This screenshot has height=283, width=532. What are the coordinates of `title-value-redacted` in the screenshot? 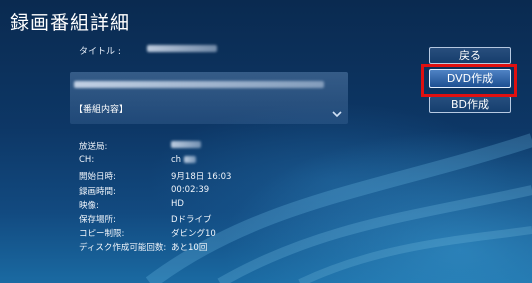 It's located at (182, 48).